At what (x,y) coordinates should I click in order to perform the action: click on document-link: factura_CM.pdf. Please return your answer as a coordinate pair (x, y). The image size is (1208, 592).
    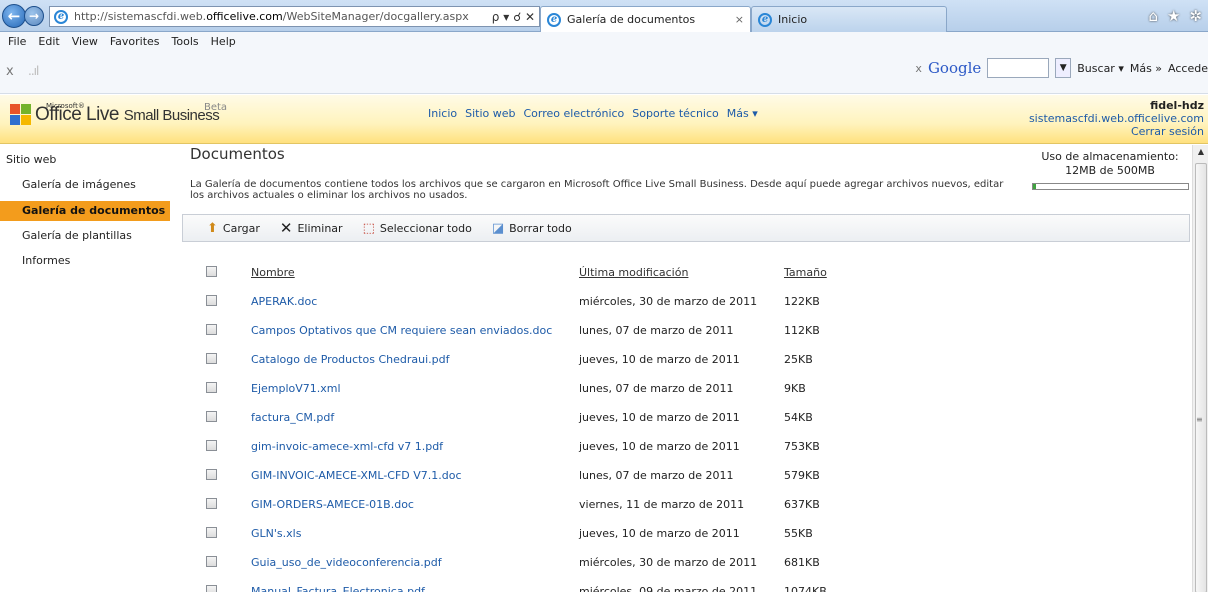
    Looking at the image, I should click on (292, 417).